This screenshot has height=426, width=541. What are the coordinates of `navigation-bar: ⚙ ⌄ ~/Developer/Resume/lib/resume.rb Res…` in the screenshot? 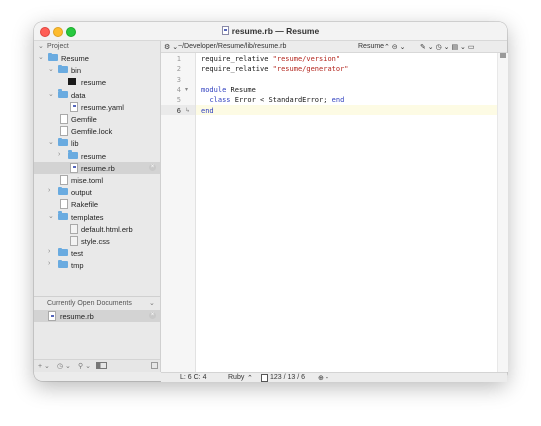 It's located at (334, 47).